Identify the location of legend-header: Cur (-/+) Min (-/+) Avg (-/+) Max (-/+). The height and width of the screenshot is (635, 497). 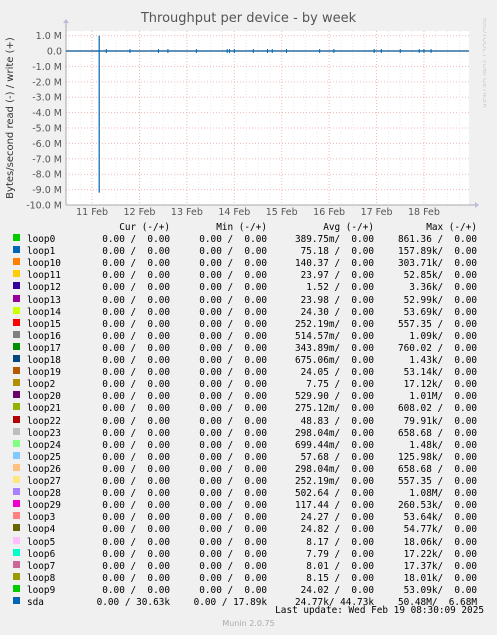
(238, 228).